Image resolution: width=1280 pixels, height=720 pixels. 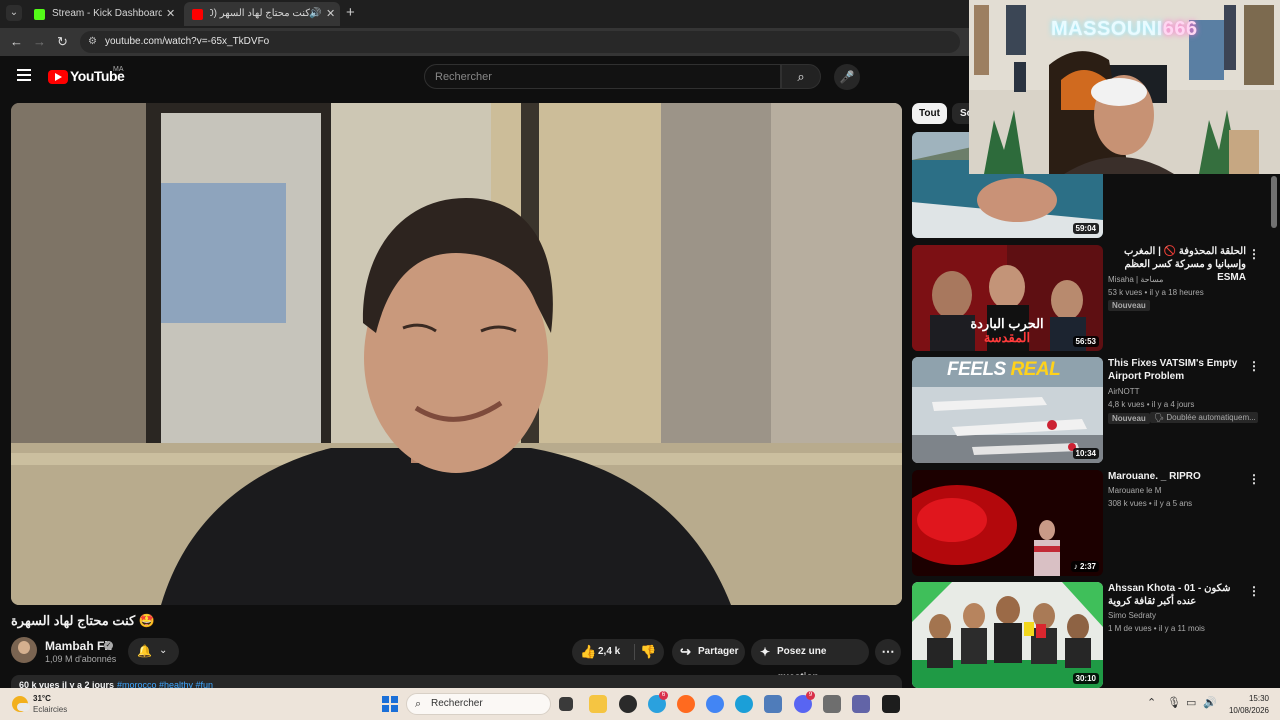 I want to click on firefox-icon, so click(x=686, y=704).